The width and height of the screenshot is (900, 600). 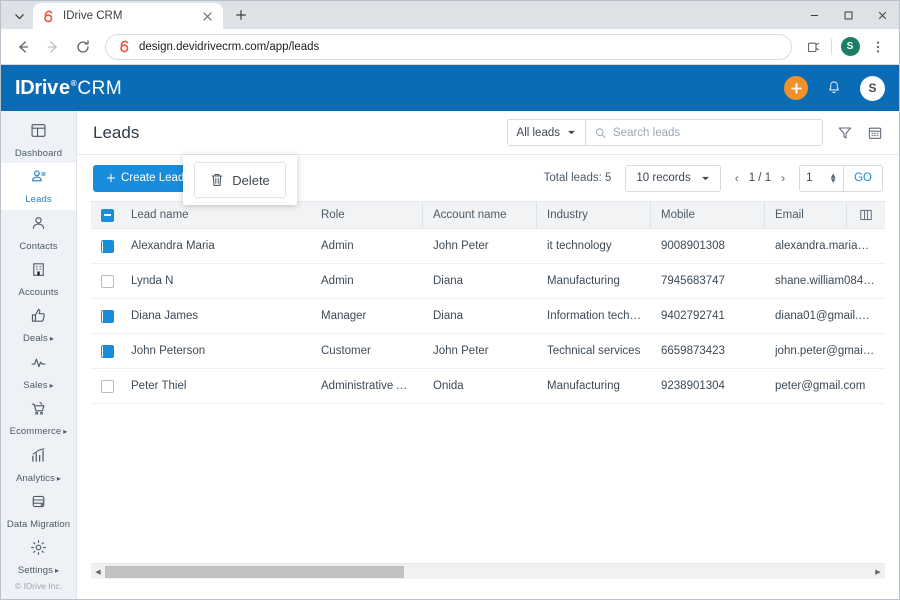 I want to click on sidebar-item-contacts: Contacts, so click(x=38, y=233).